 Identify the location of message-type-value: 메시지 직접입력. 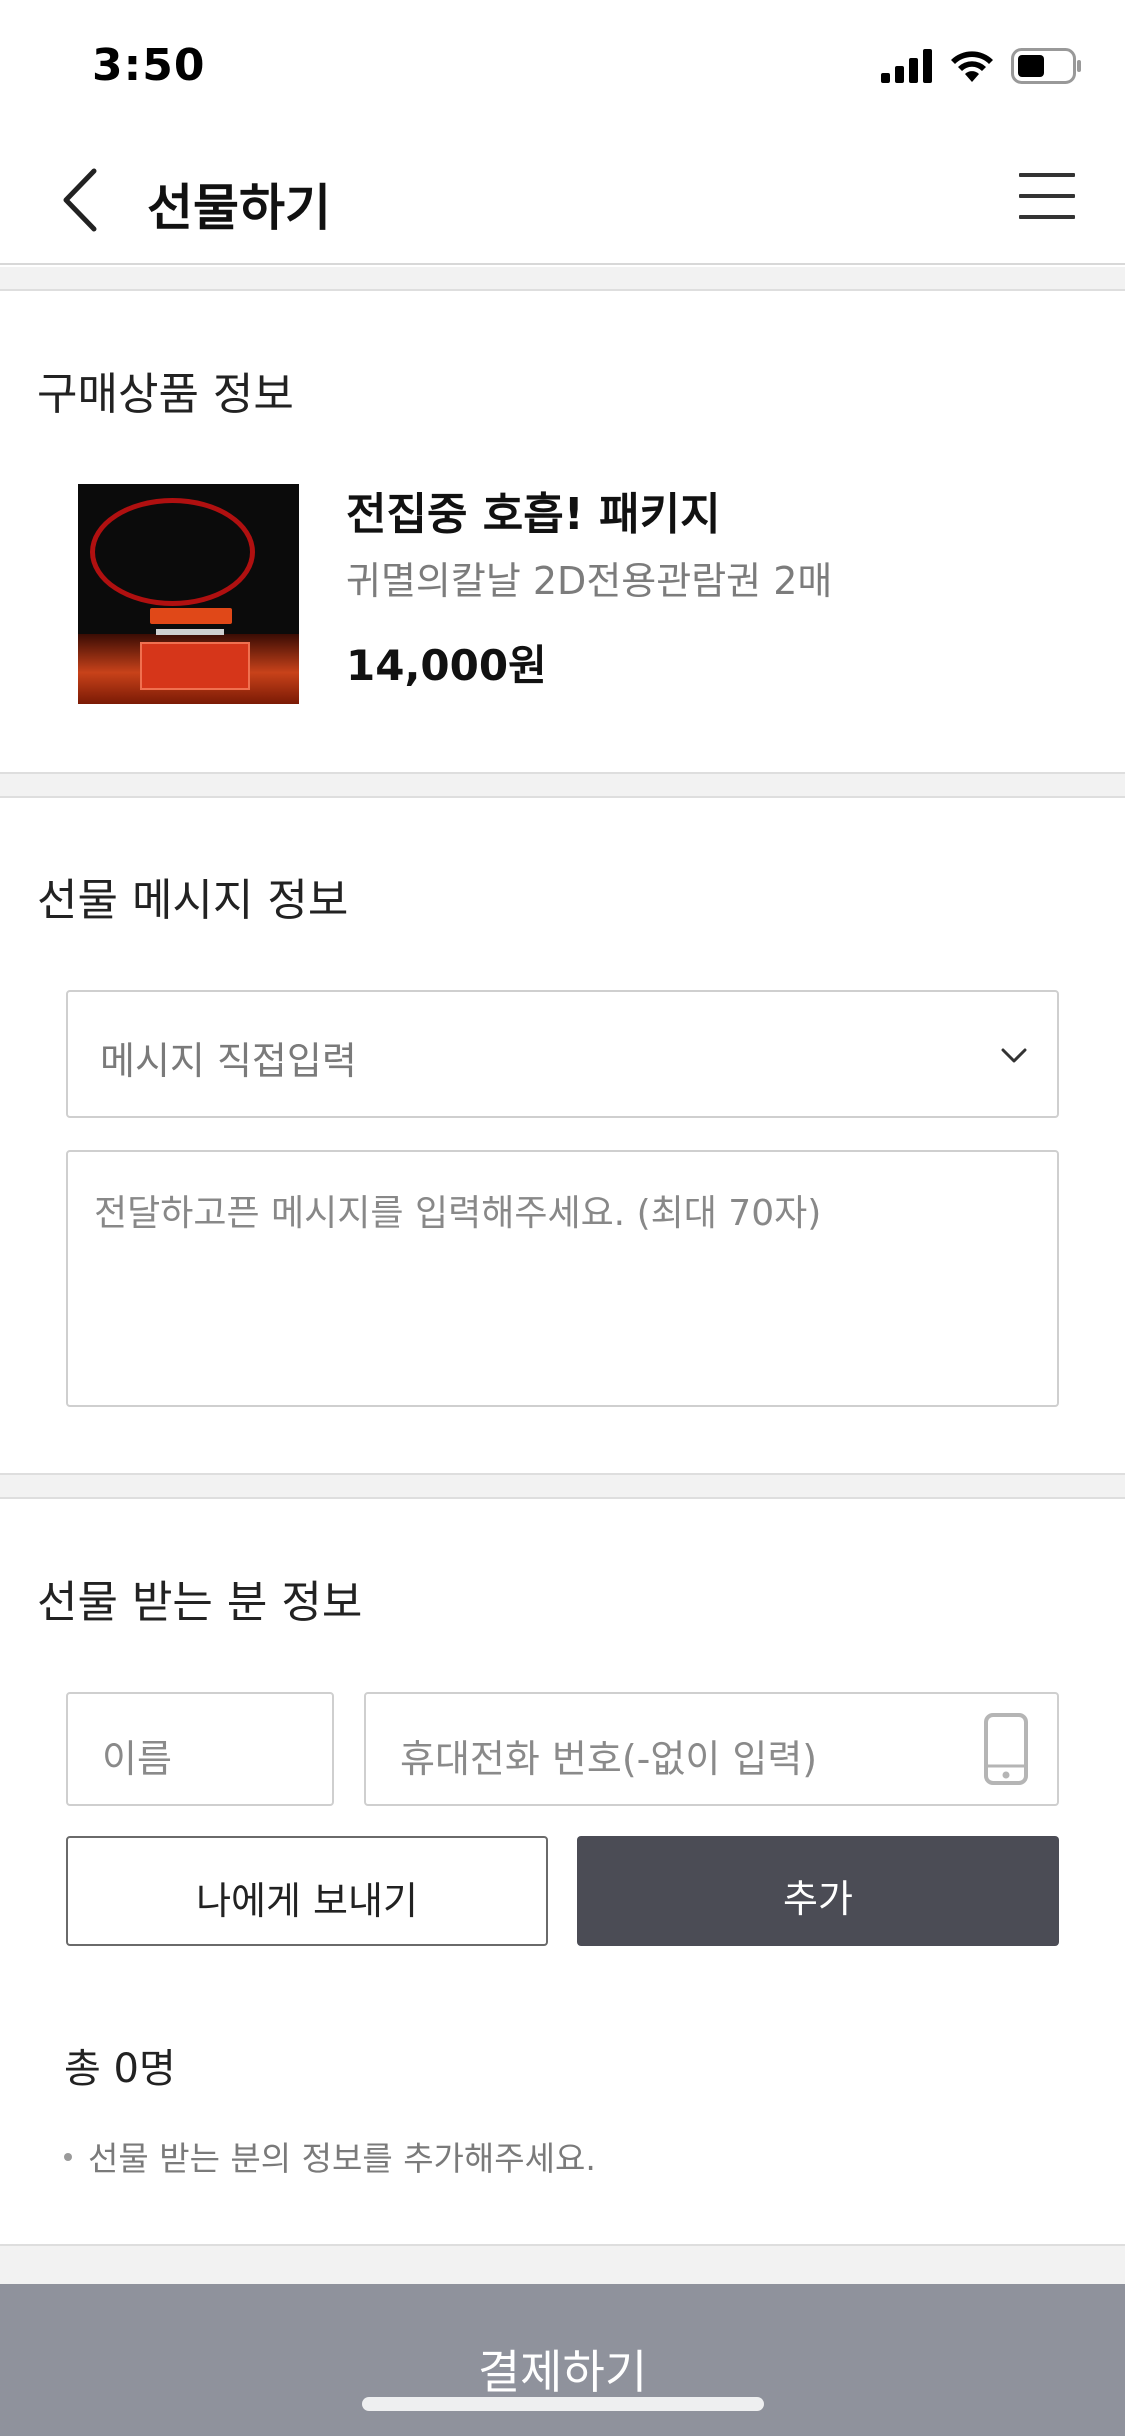
(228, 1061).